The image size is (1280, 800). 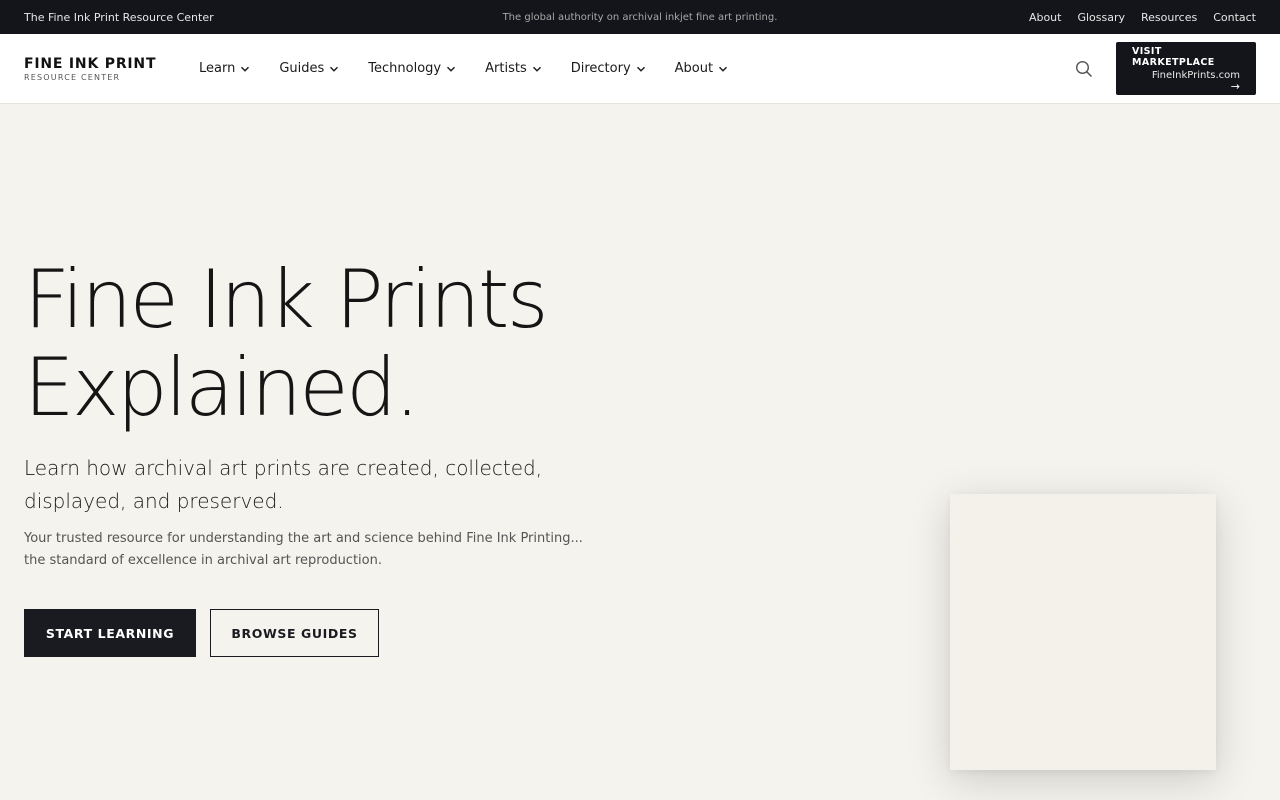 I want to click on search-icon, so click(x=1084, y=69).